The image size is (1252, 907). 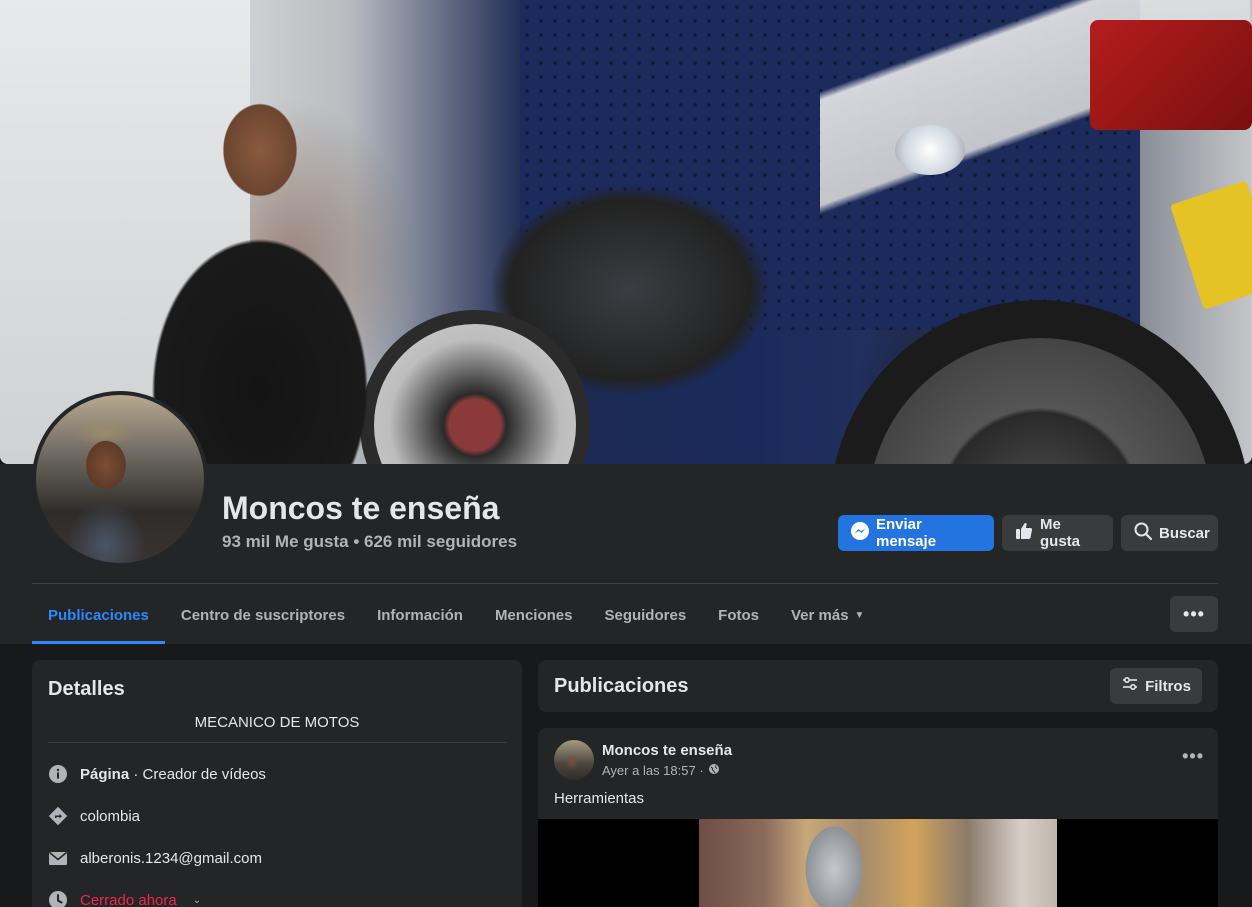 What do you see at coordinates (599, 798) in the screenshot?
I see `post-text: Herramientas` at bounding box center [599, 798].